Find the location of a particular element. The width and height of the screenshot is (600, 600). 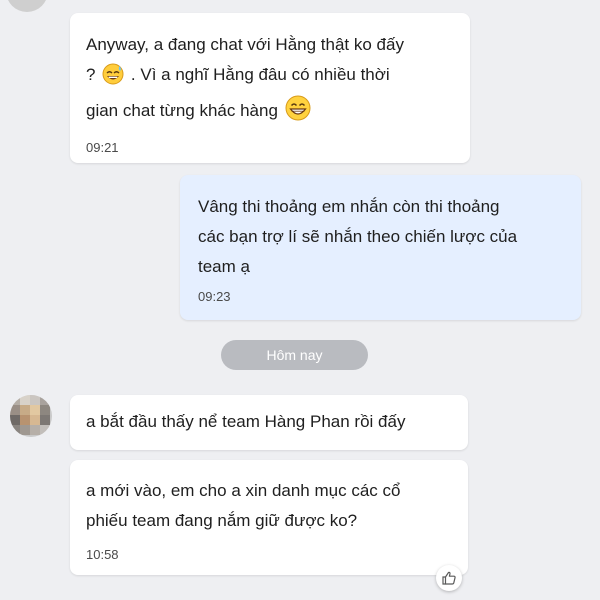

sender-avatar is located at coordinates (31, 416).